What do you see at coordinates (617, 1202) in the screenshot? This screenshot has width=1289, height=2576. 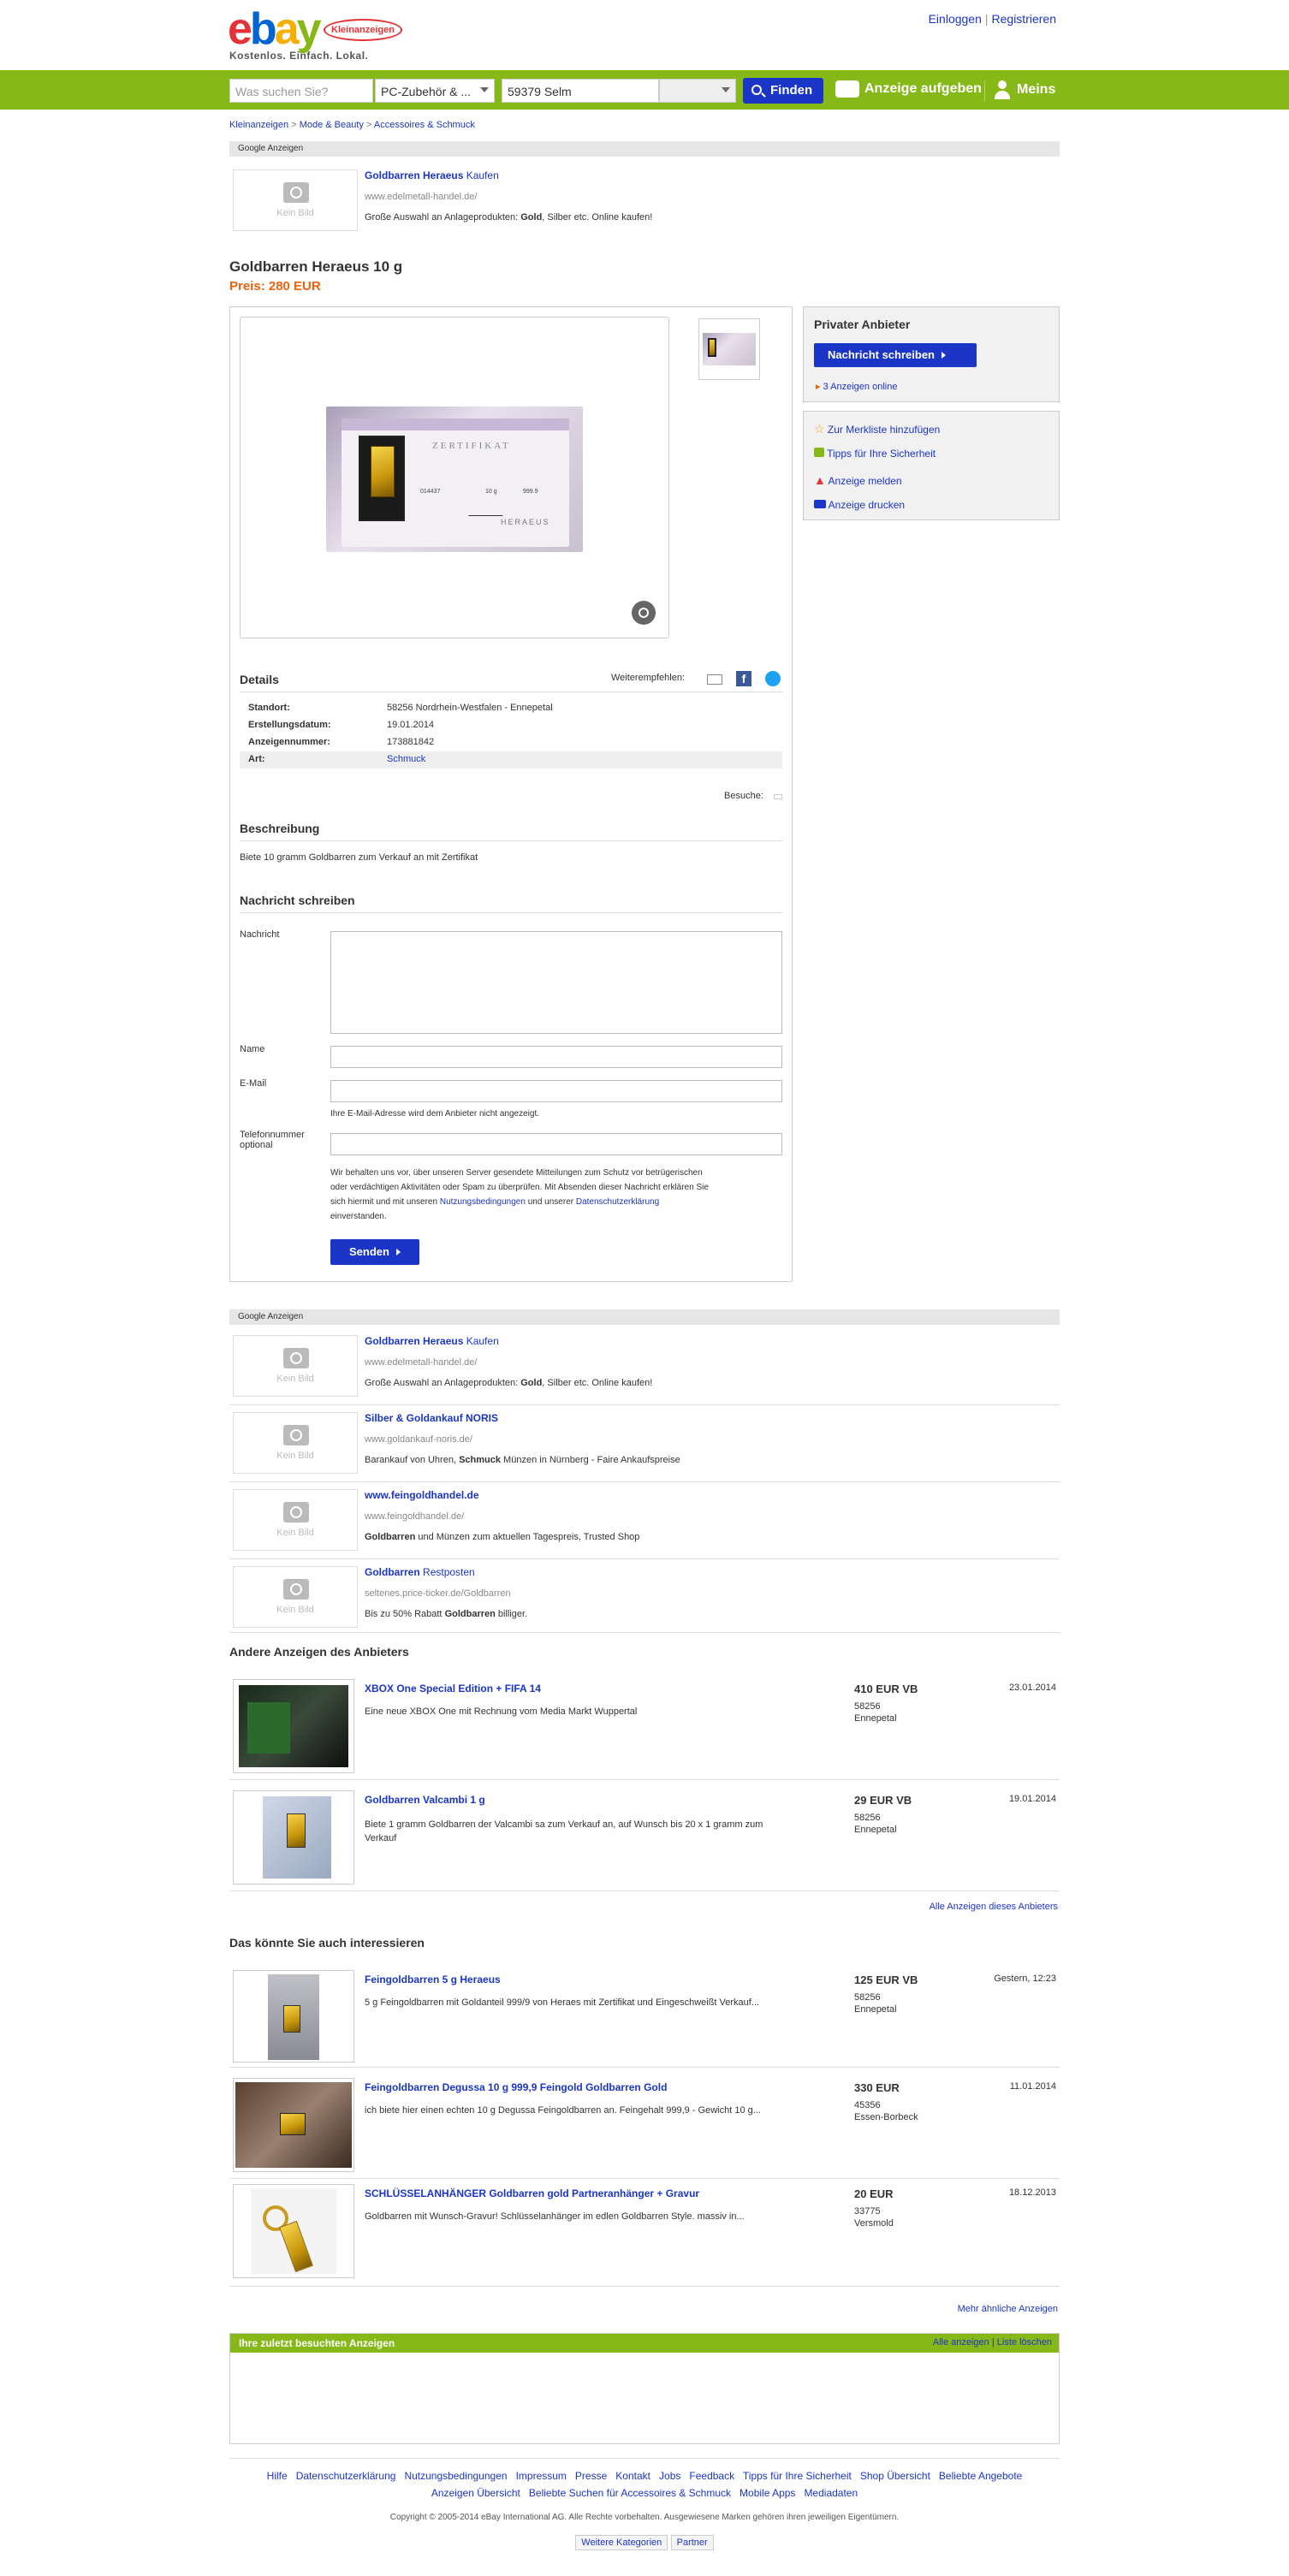 I see `privacy-link: Datenschutzerklärung` at bounding box center [617, 1202].